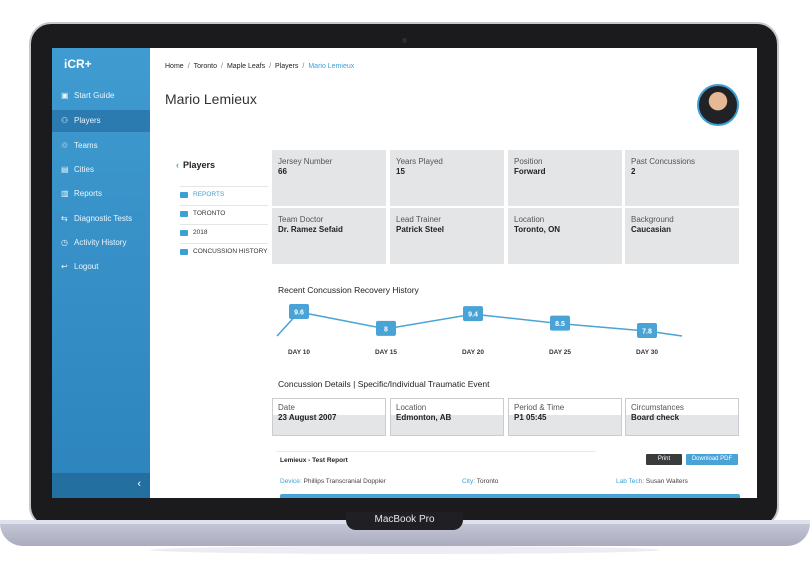  Describe the element at coordinates (682, 236) in the screenshot. I see `info-background: Background Caucasian` at that location.